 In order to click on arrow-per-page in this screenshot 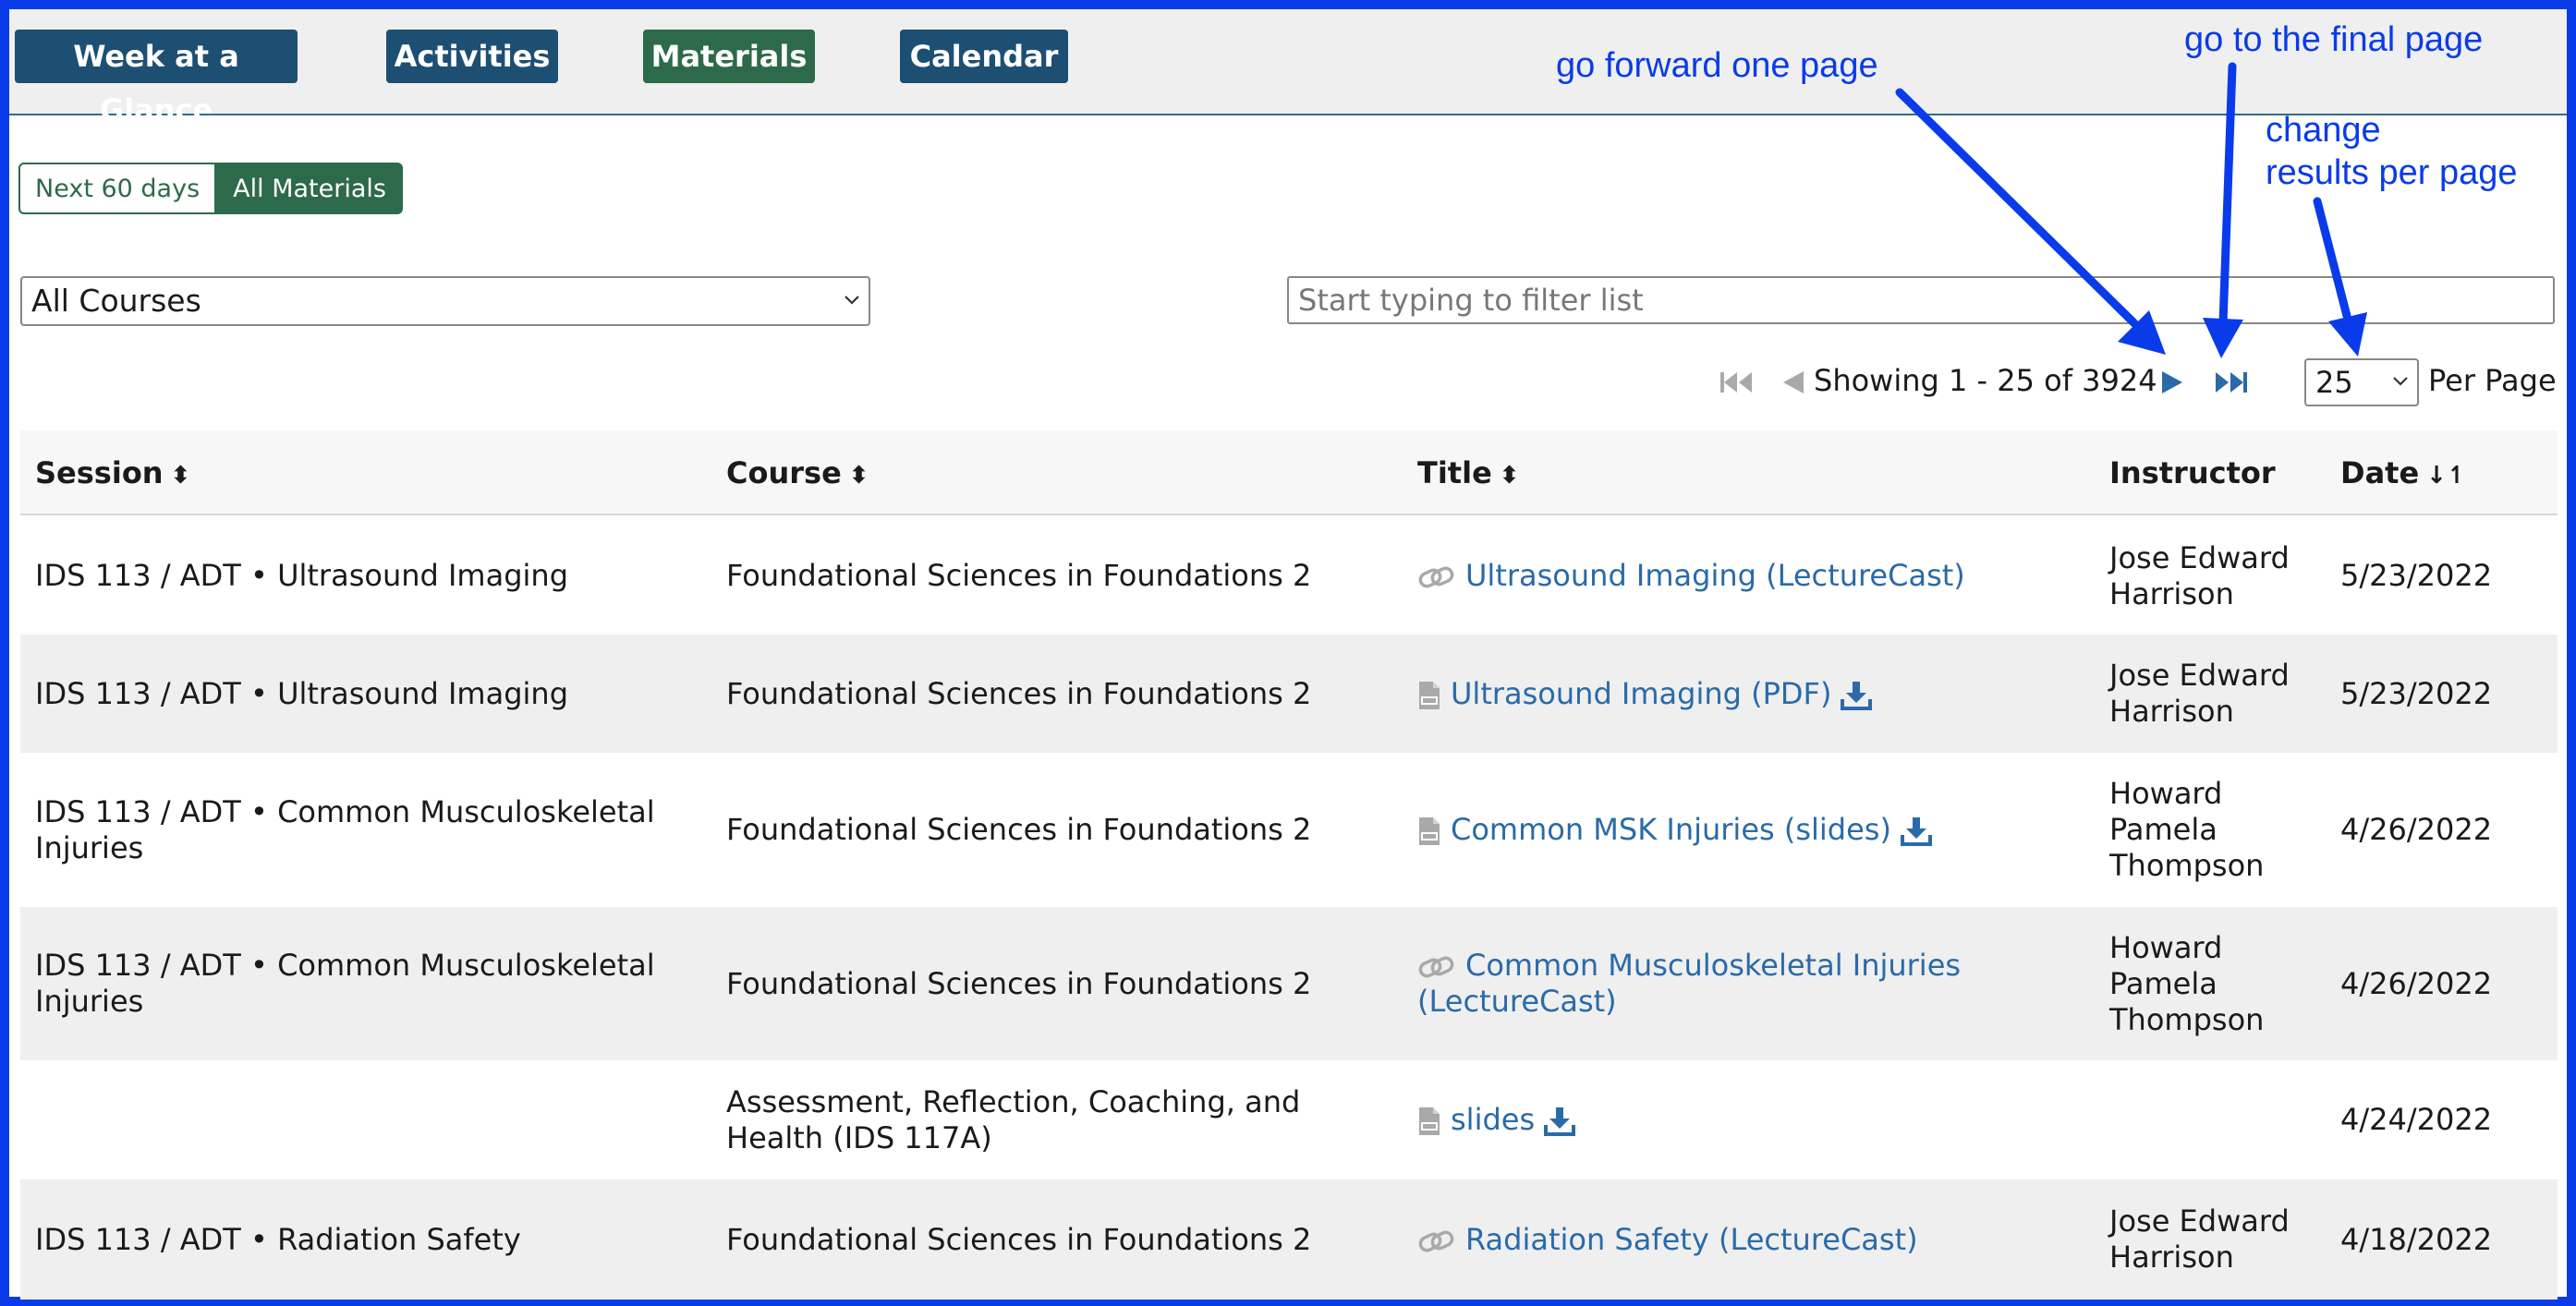, I will do `click(2332, 258)`.